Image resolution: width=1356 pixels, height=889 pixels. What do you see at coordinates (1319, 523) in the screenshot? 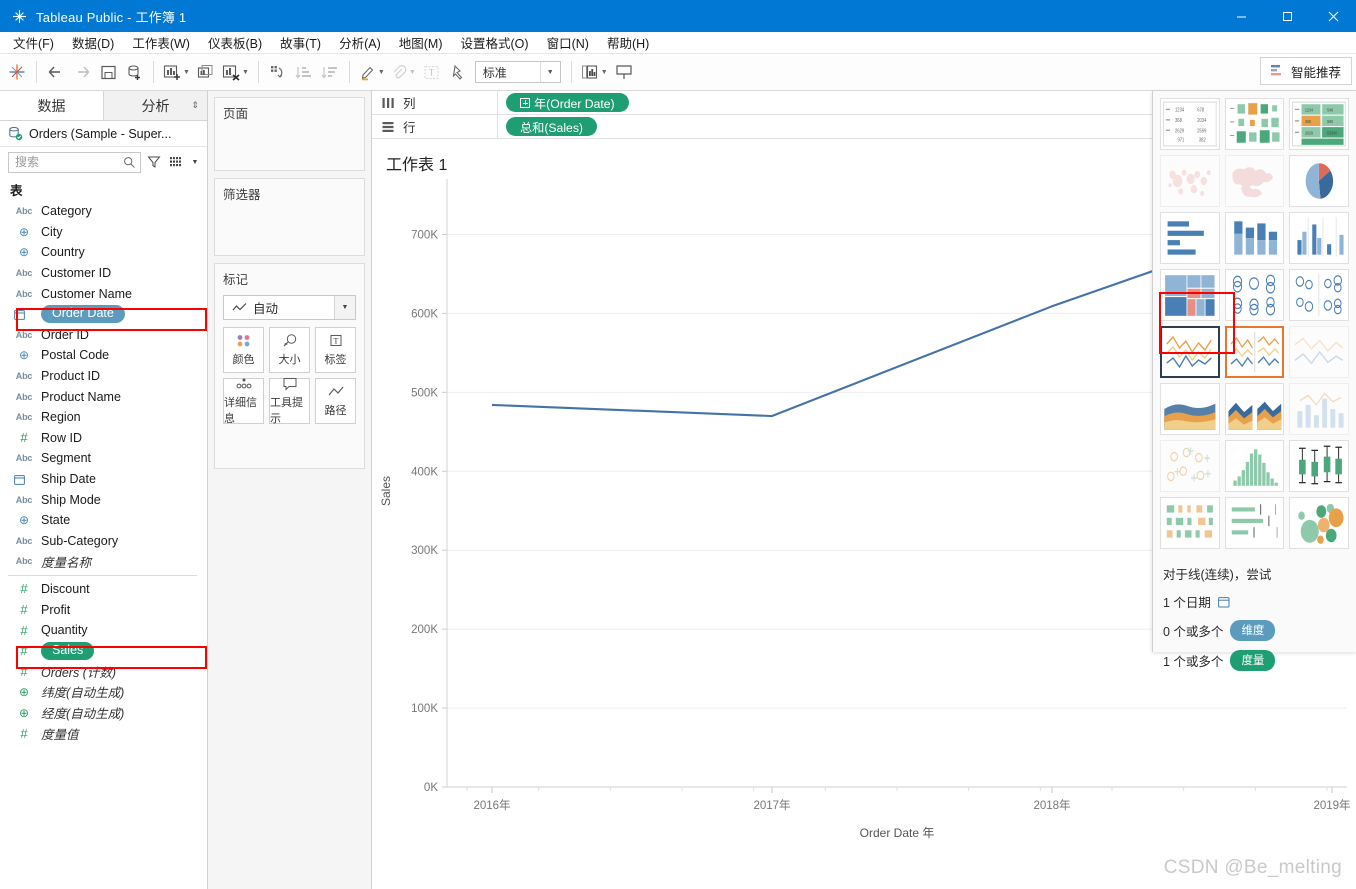
I see `show-me-thumb-packed-bubbles` at bounding box center [1319, 523].